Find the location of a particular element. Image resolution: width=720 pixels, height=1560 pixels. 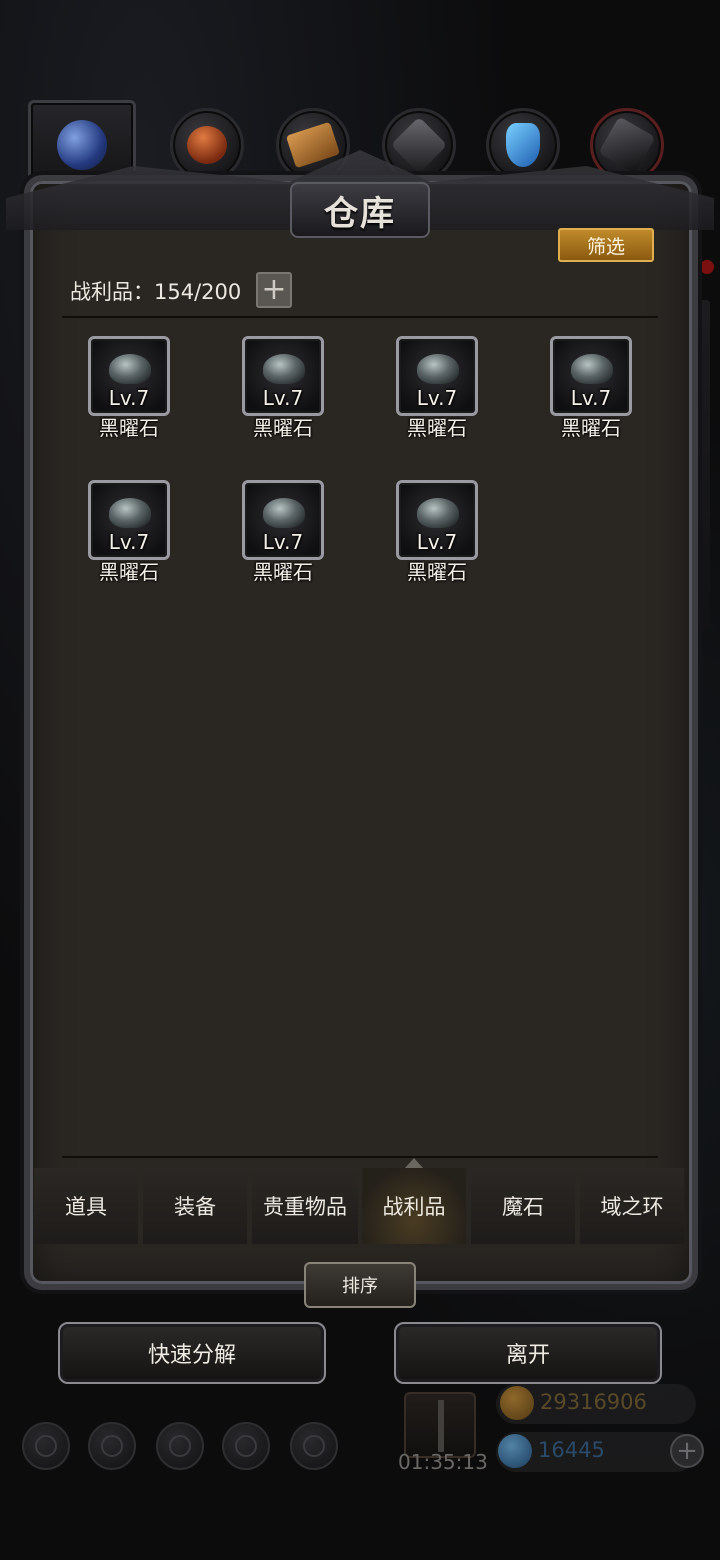

add-capacity-button: + is located at coordinates (274, 290).